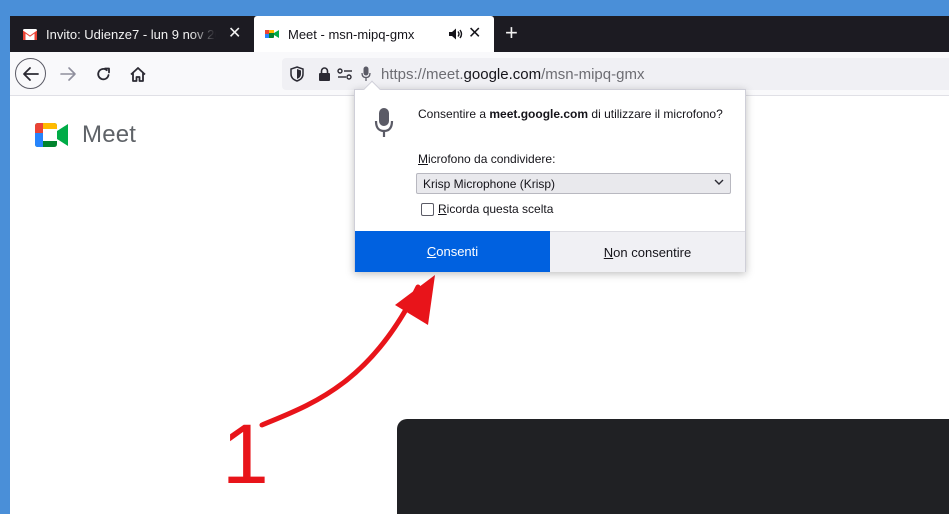 The height and width of the screenshot is (514, 949). What do you see at coordinates (384, 122) in the screenshot?
I see `microphone-icon` at bounding box center [384, 122].